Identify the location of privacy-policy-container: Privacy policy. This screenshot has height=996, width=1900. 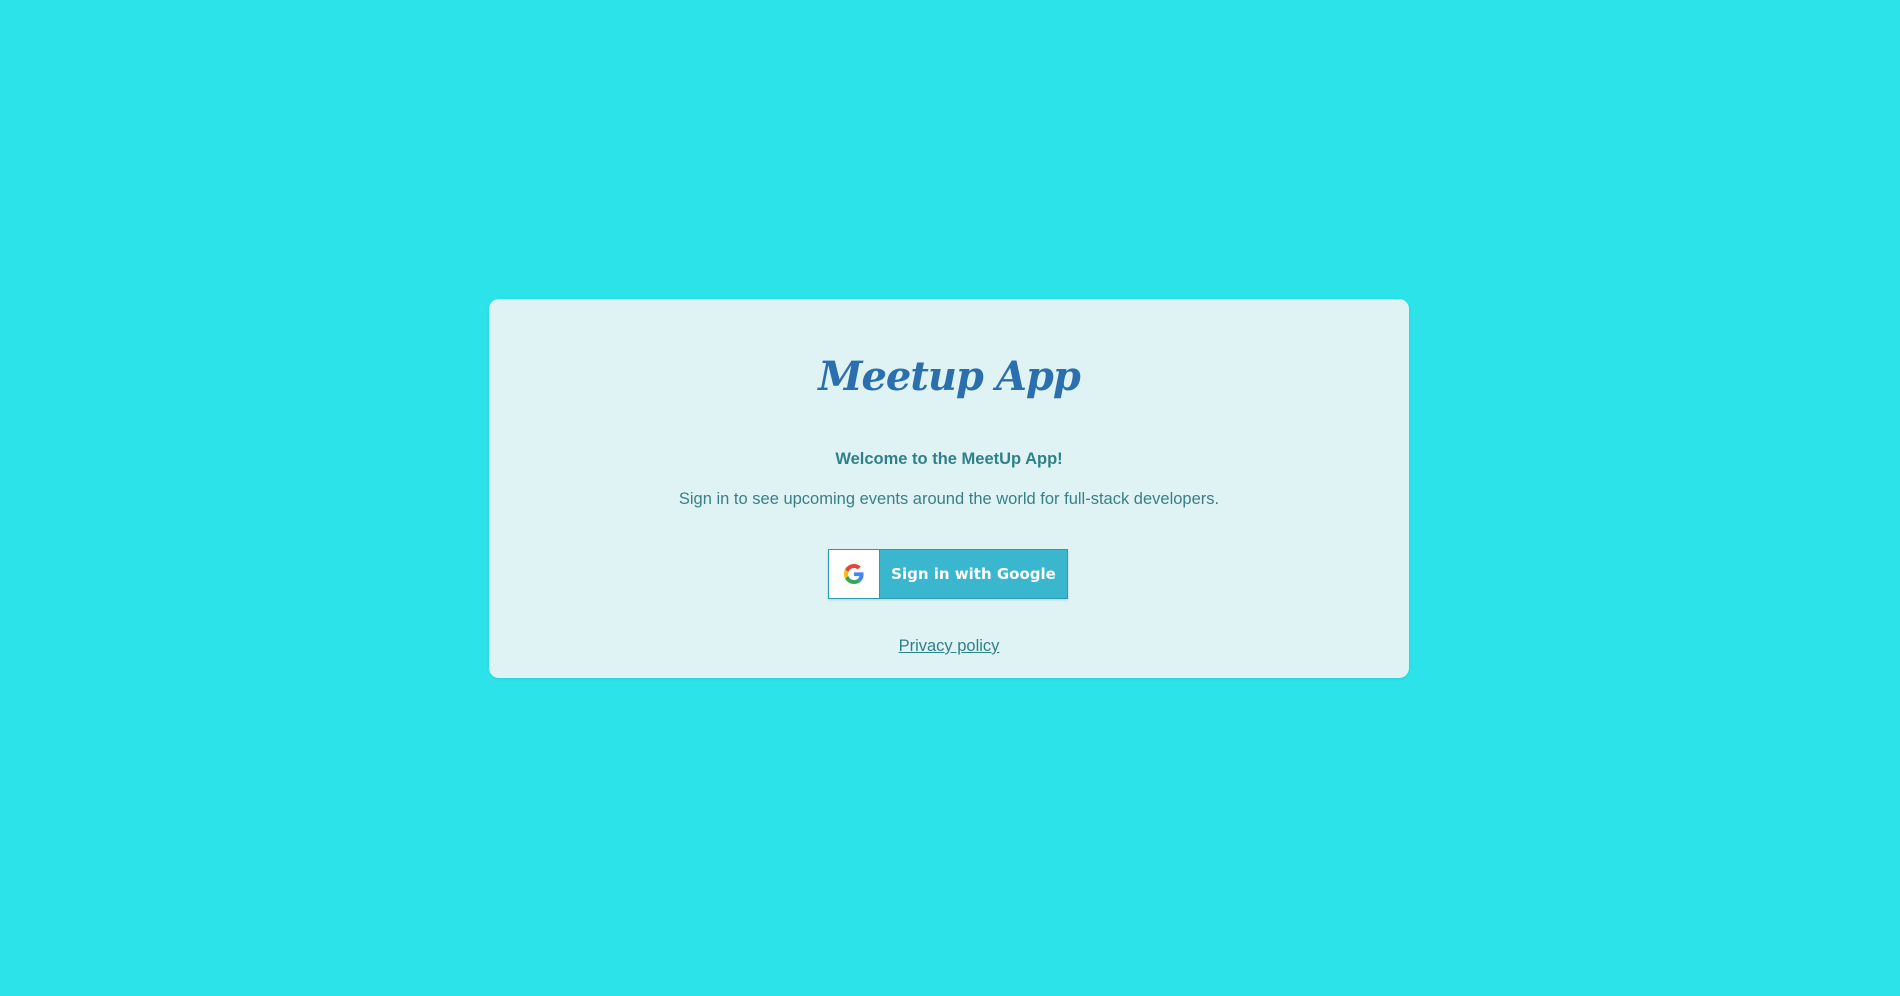
(949, 646).